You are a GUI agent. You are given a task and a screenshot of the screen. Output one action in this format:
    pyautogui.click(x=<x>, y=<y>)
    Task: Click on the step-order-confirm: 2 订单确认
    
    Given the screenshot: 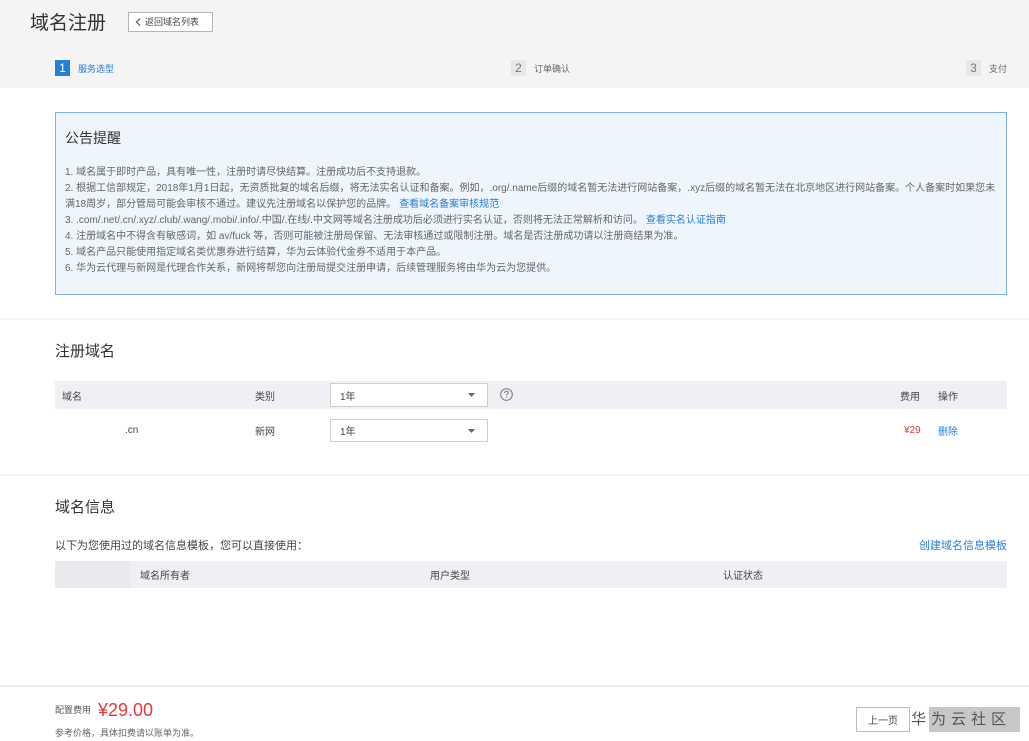 What is the action you would take?
    pyautogui.click(x=540, y=68)
    